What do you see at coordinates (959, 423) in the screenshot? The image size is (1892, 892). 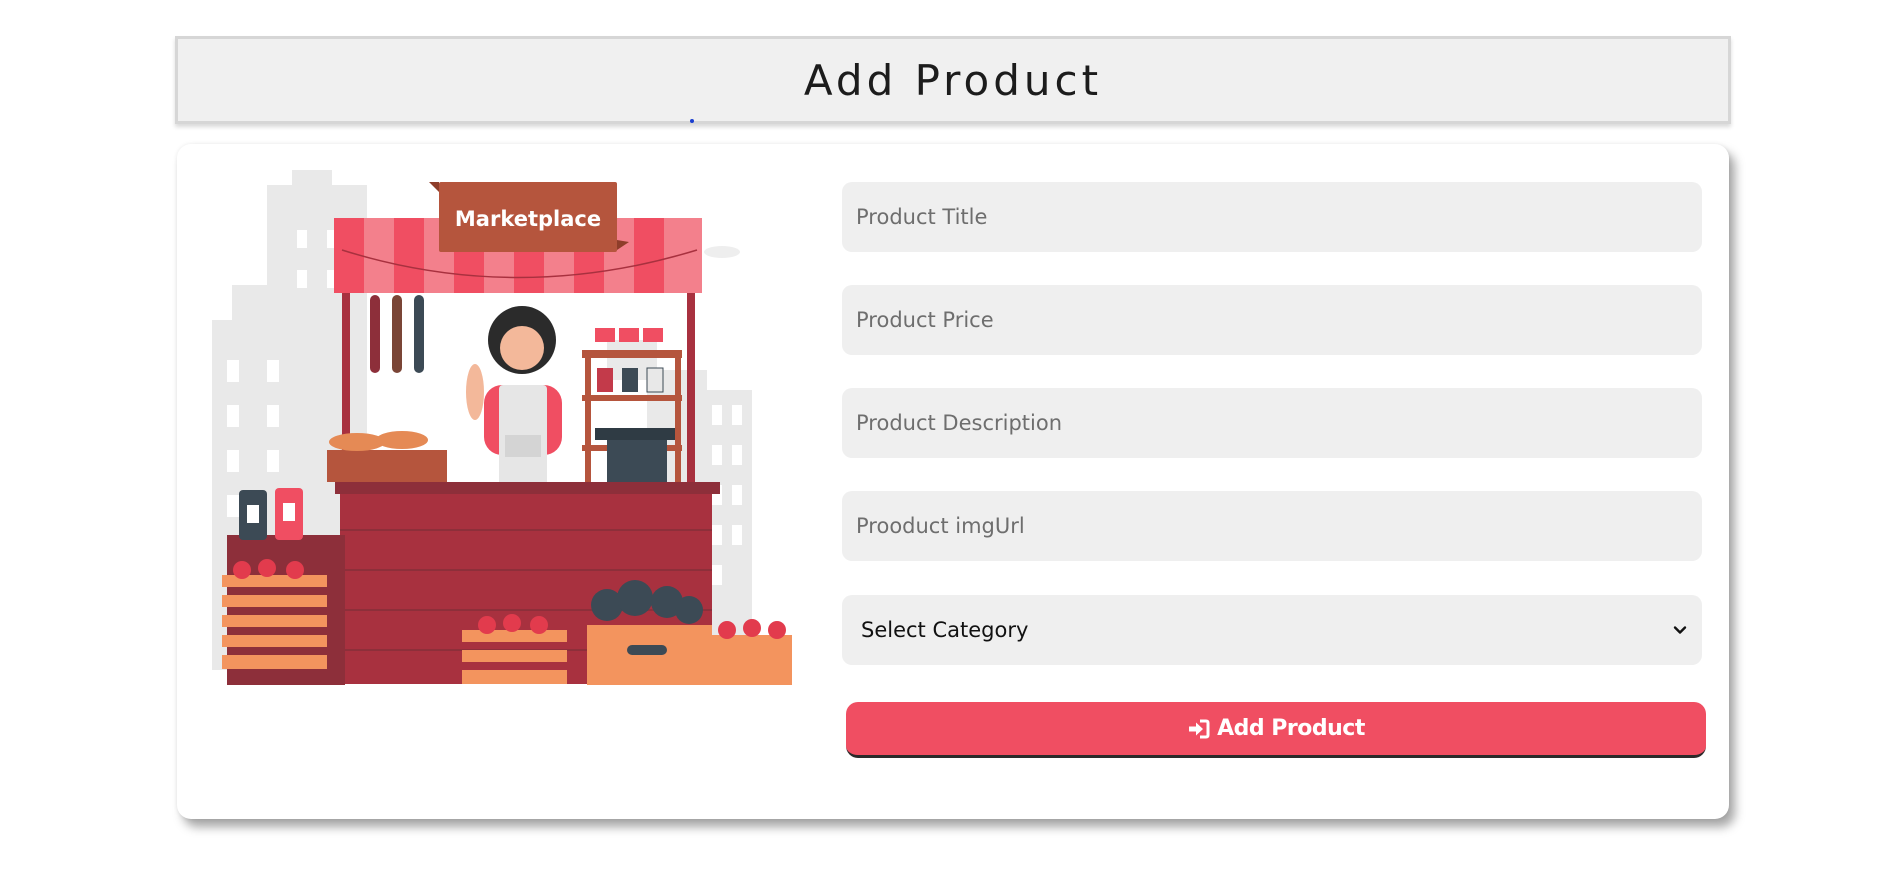 I see `product-description-placeholder: Product Description` at bounding box center [959, 423].